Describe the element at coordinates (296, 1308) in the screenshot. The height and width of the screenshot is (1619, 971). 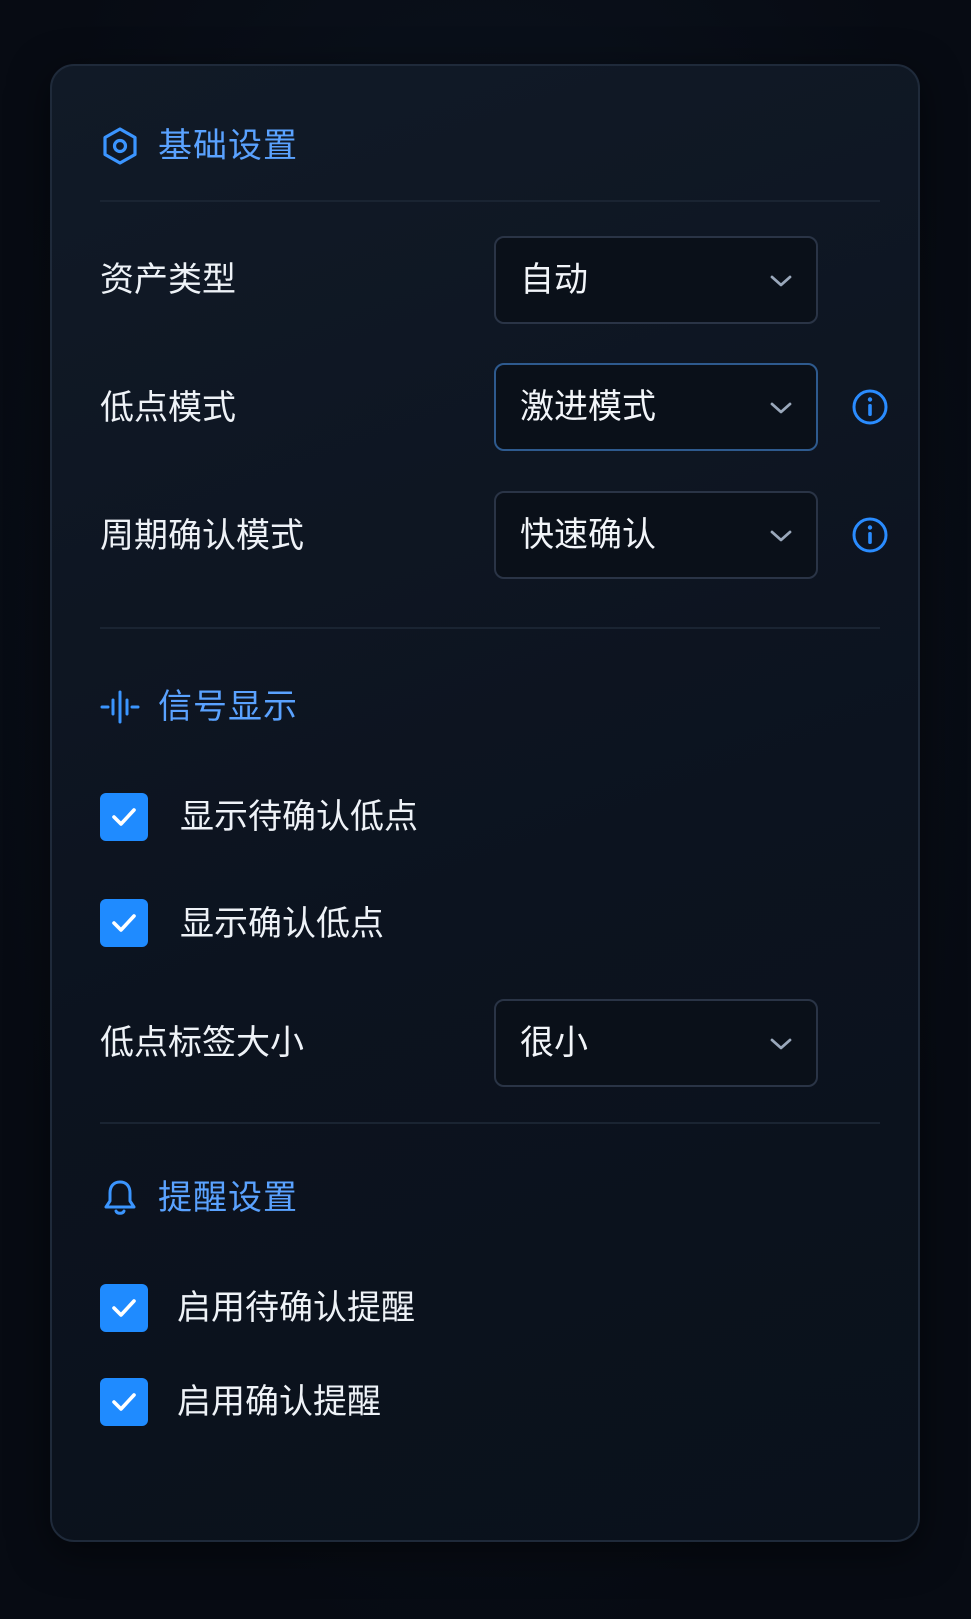
I see `enable-pending-alert-label: 启用待确认提醒` at that location.